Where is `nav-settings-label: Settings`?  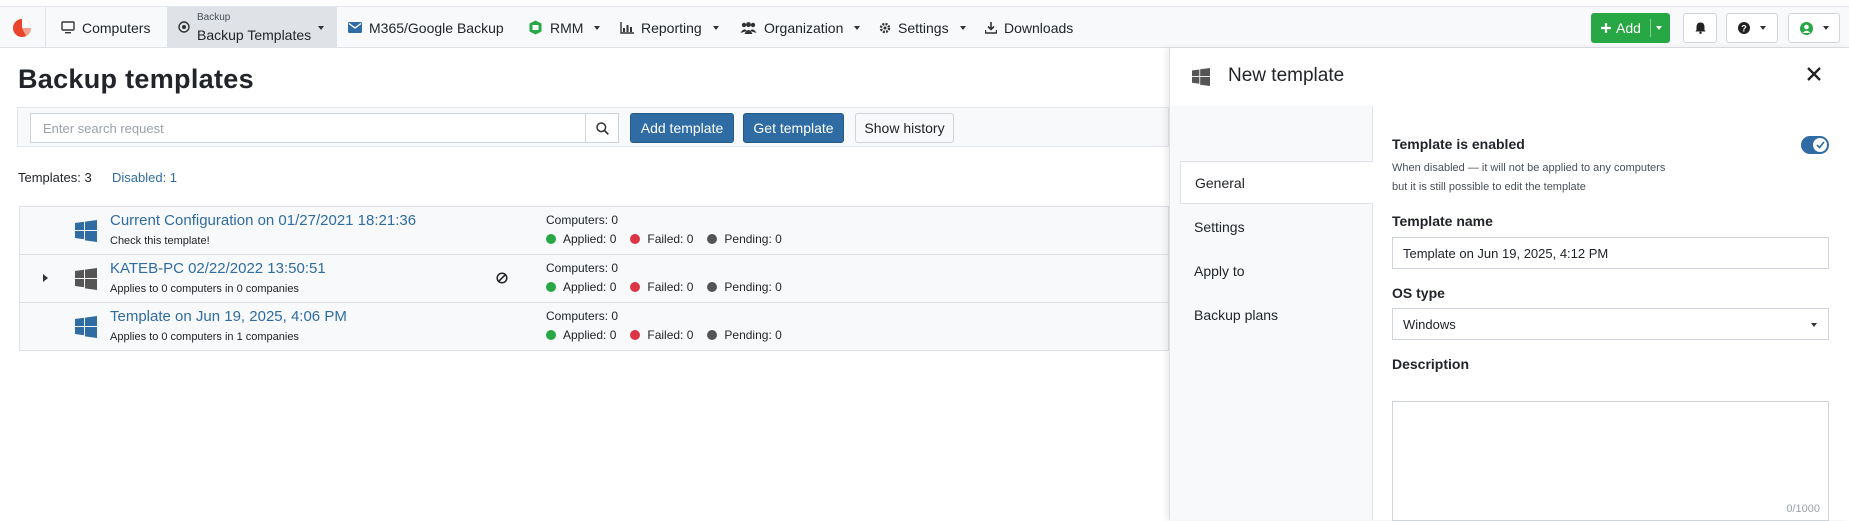
nav-settings-label: Settings is located at coordinates (923, 27).